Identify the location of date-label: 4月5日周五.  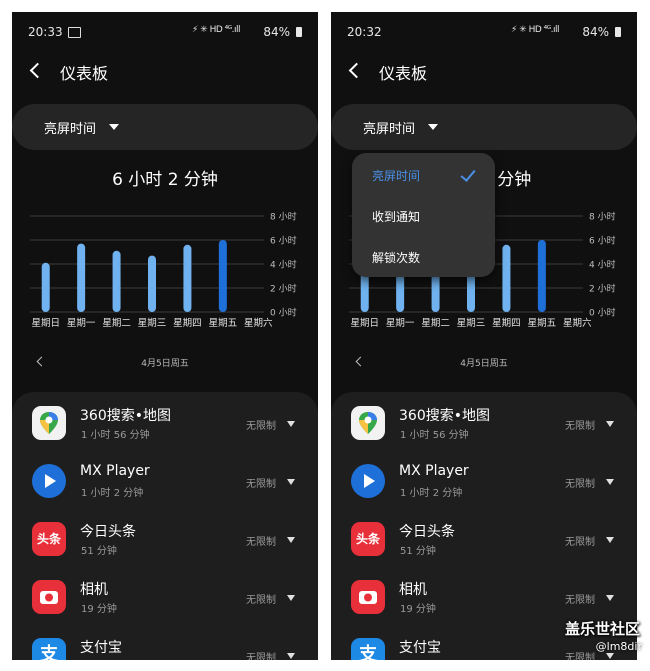
(484, 364).